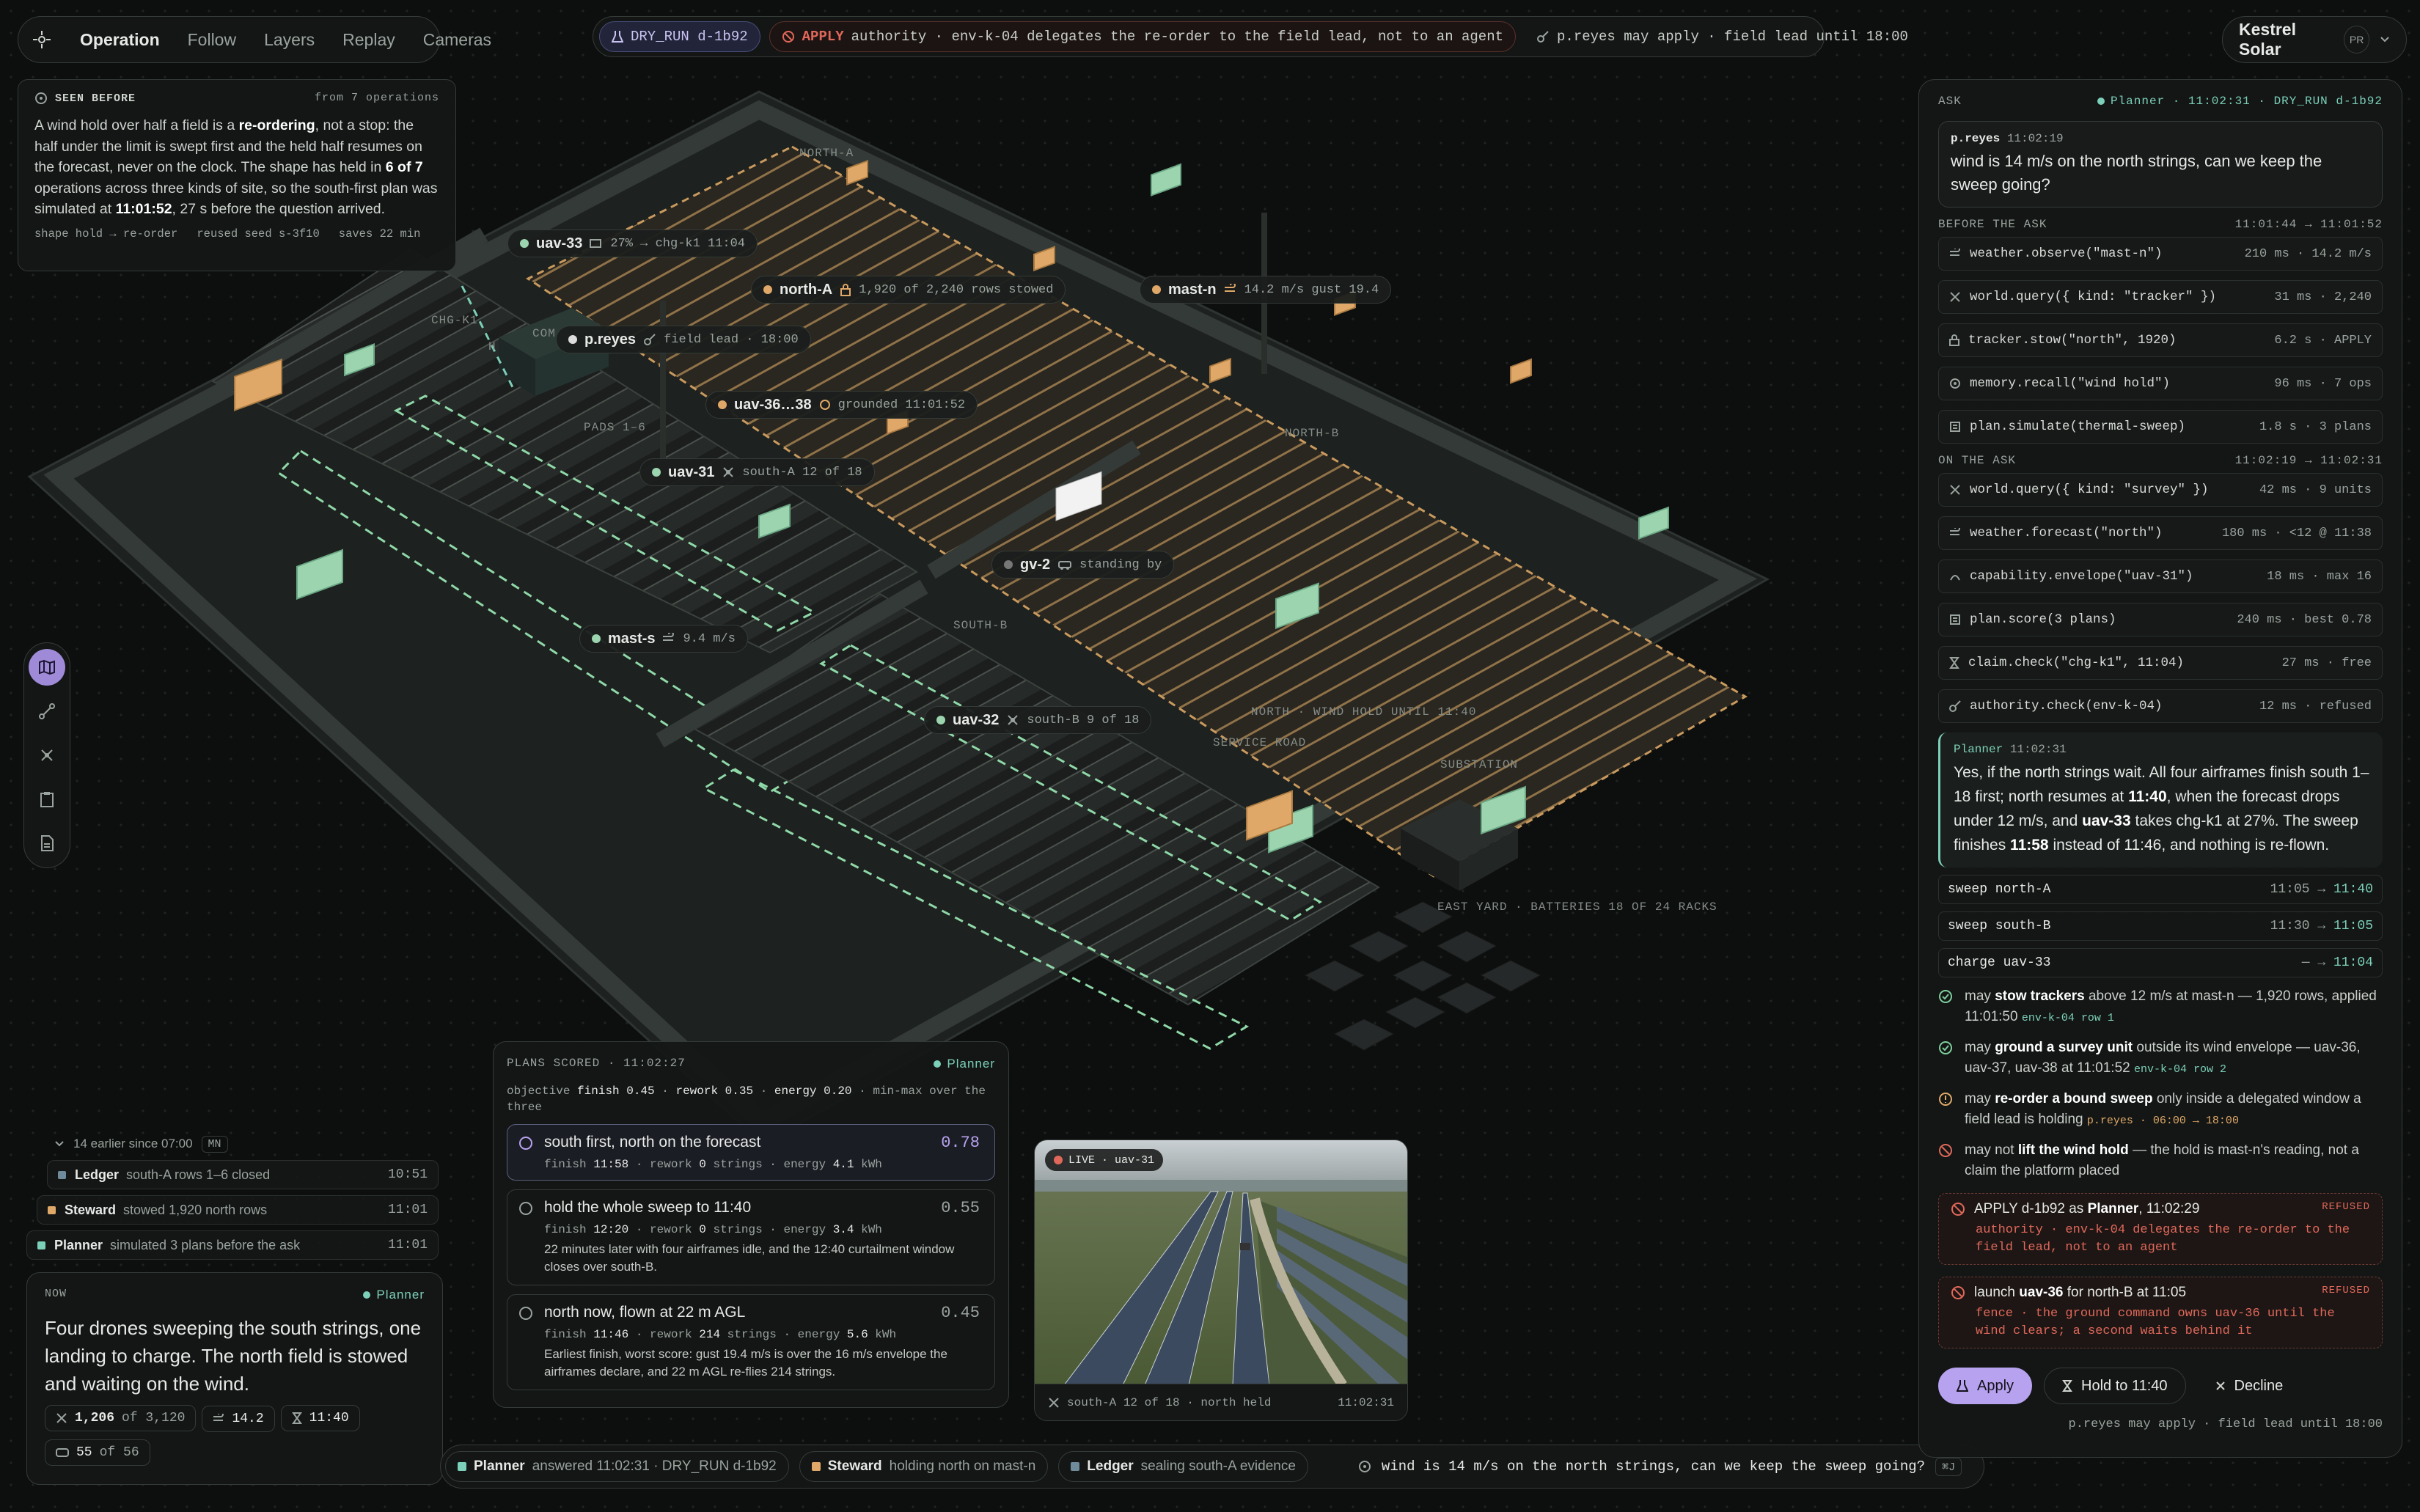 The image size is (2420, 1512). I want to click on tool-call-row: memory.recall("wind hold") 96 ms · 7 ops, so click(2160, 383).